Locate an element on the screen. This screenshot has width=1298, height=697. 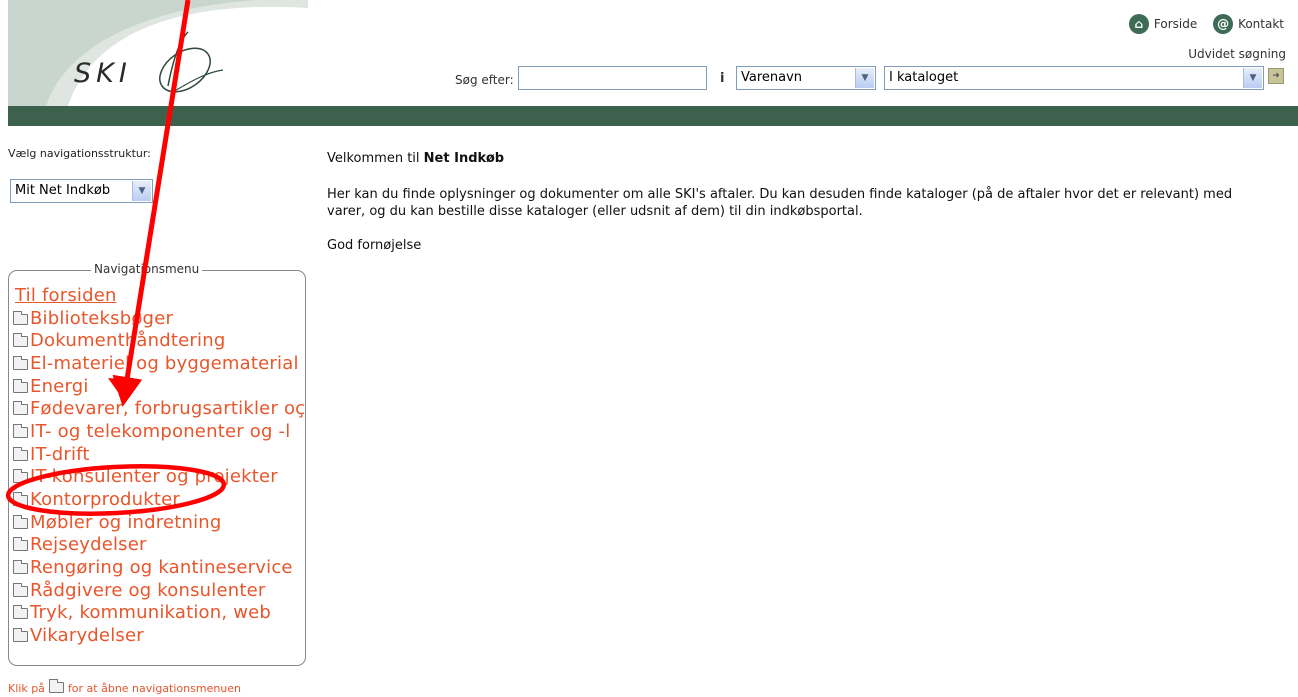
logo-swoosh-graphic is located at coordinates (158, 53).